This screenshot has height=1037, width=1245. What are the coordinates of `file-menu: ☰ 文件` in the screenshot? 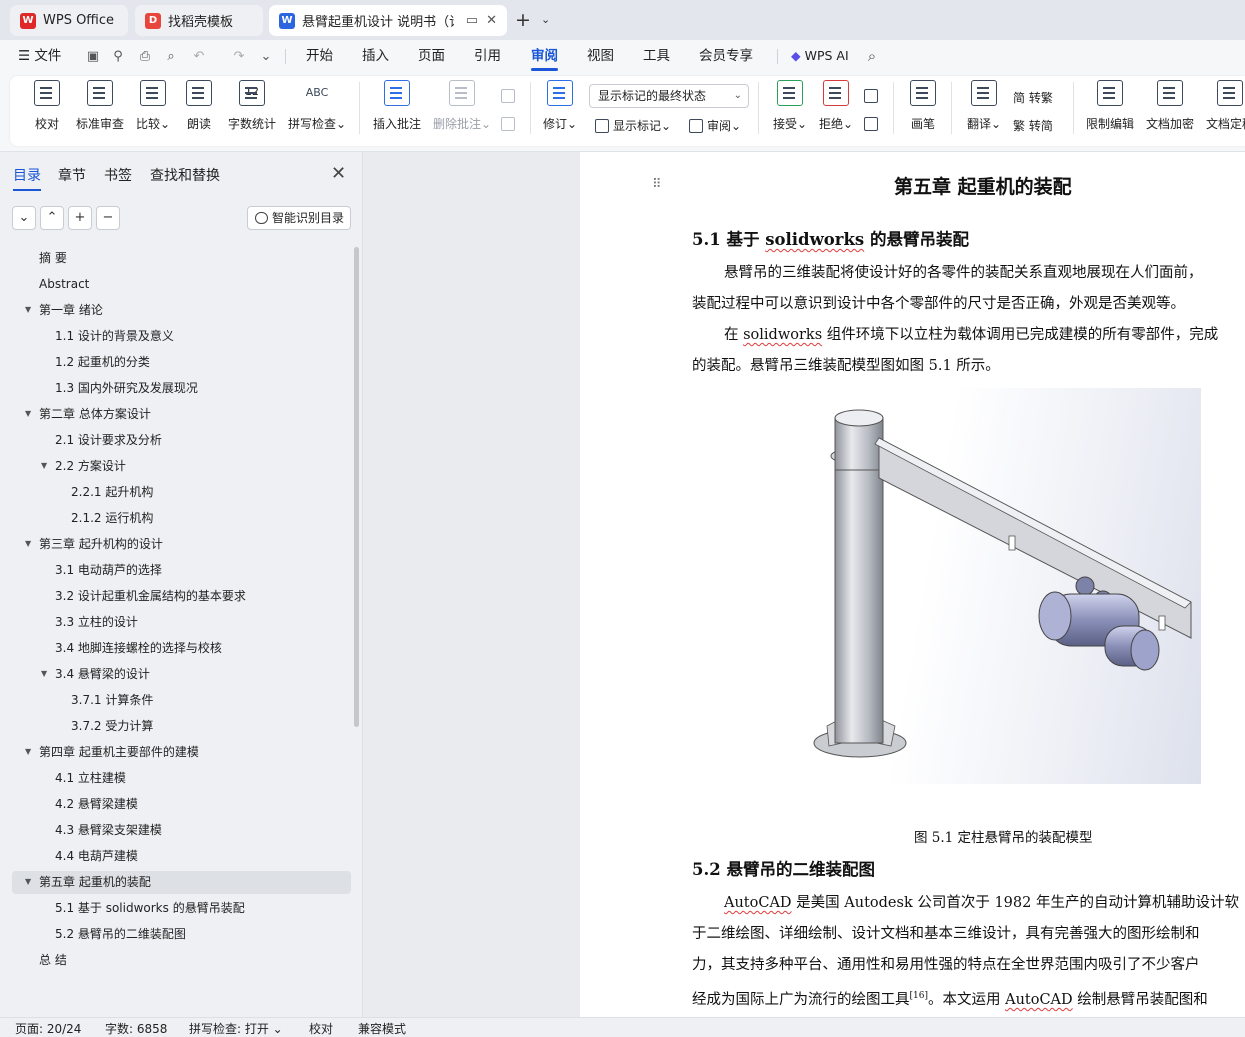 It's located at (39, 56).